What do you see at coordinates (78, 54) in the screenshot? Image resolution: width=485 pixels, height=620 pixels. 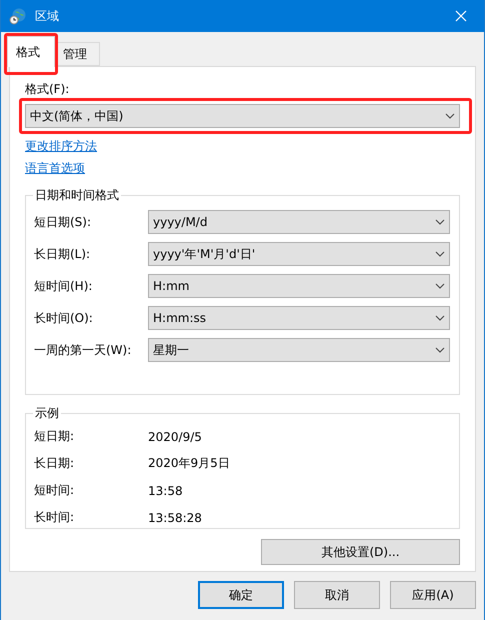 I see `tab: 管理` at bounding box center [78, 54].